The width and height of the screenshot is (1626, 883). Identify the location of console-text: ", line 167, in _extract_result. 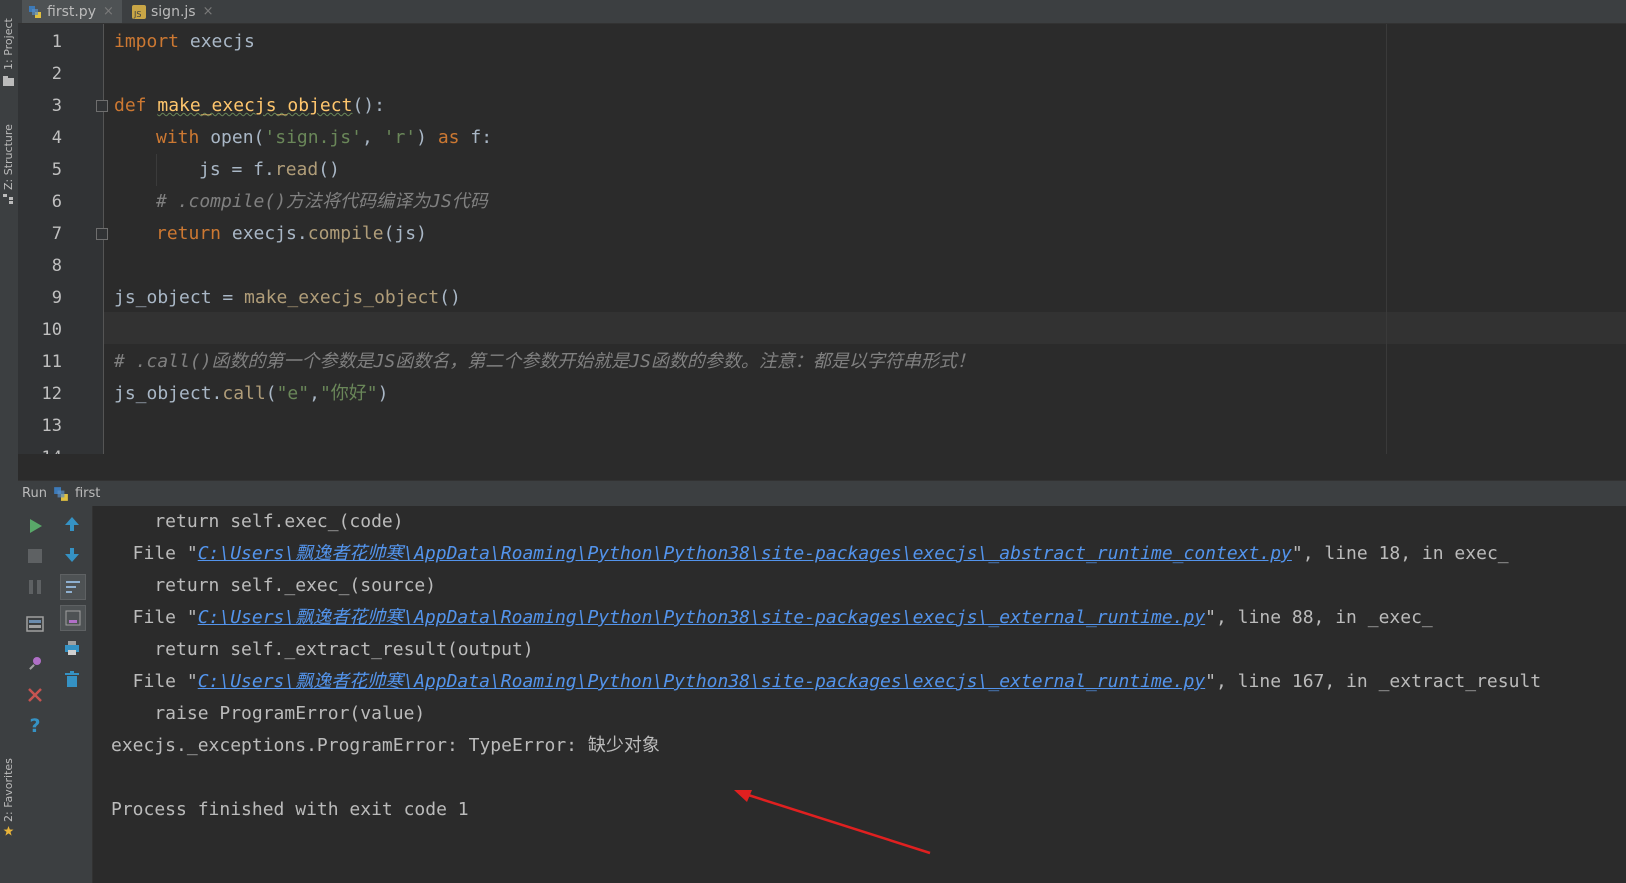
(1373, 681).